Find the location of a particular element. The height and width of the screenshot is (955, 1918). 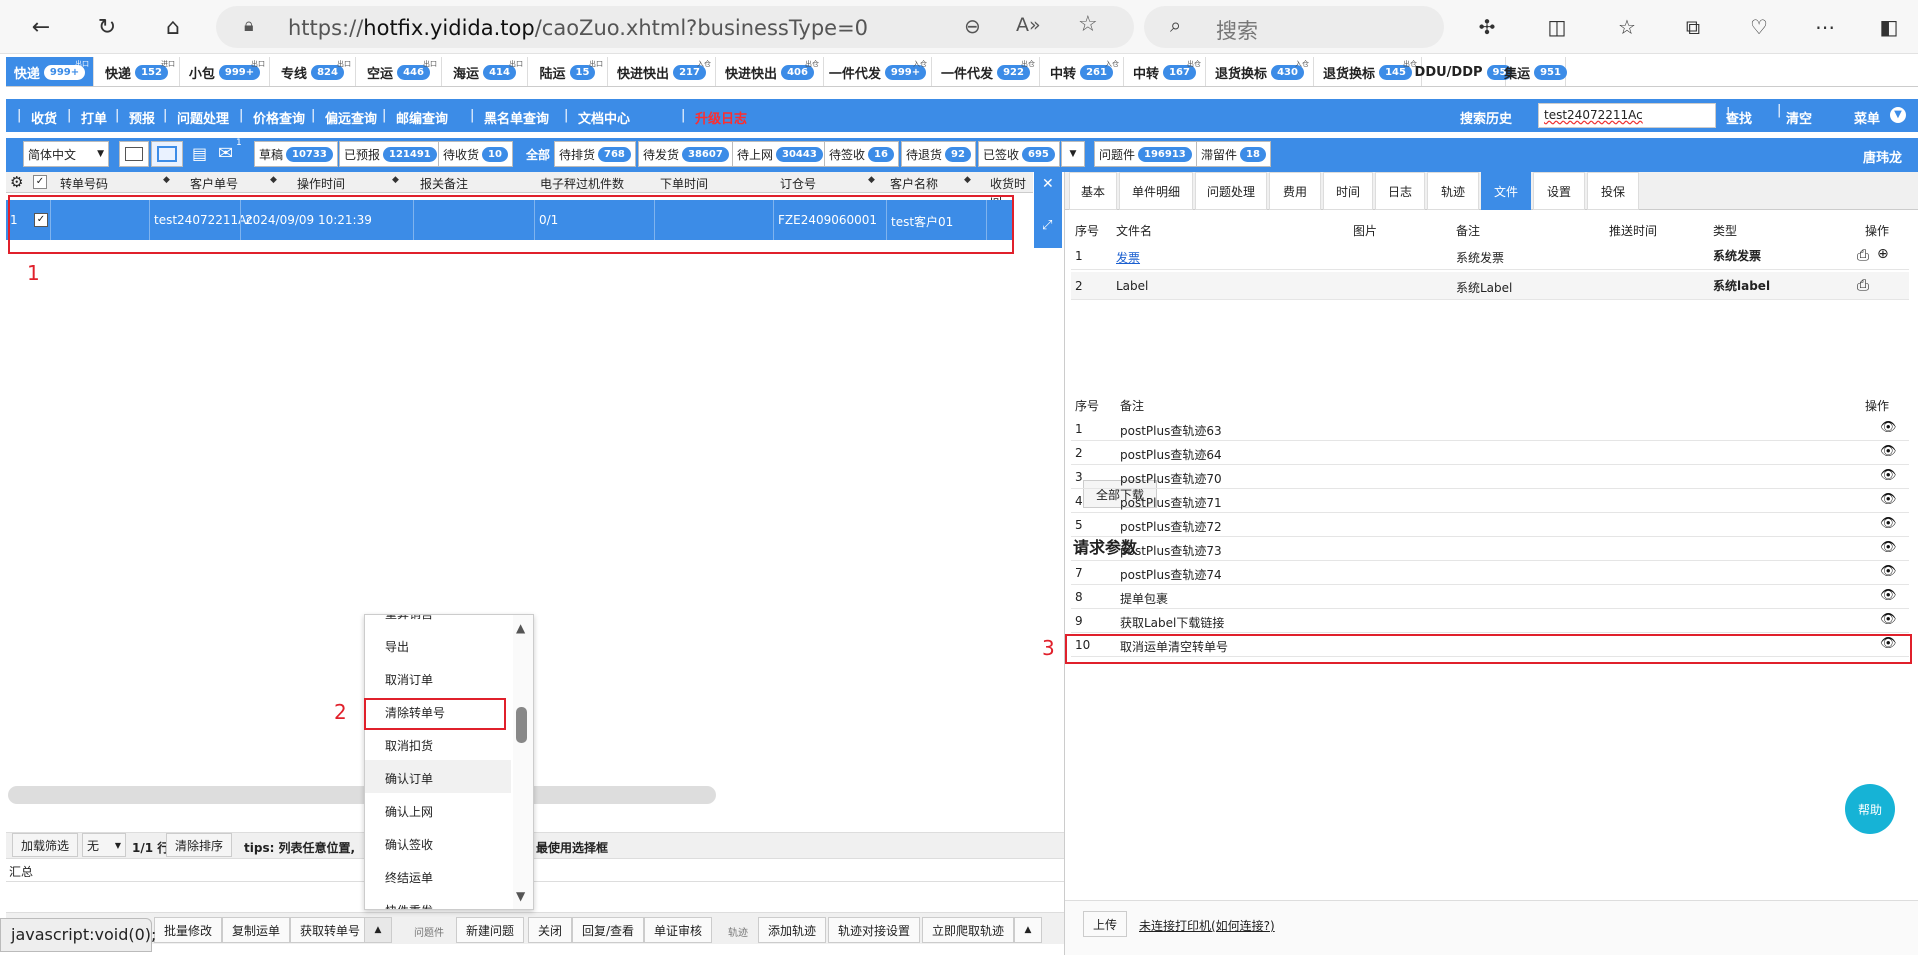

mail-icon: ✉ is located at coordinates (225, 153).